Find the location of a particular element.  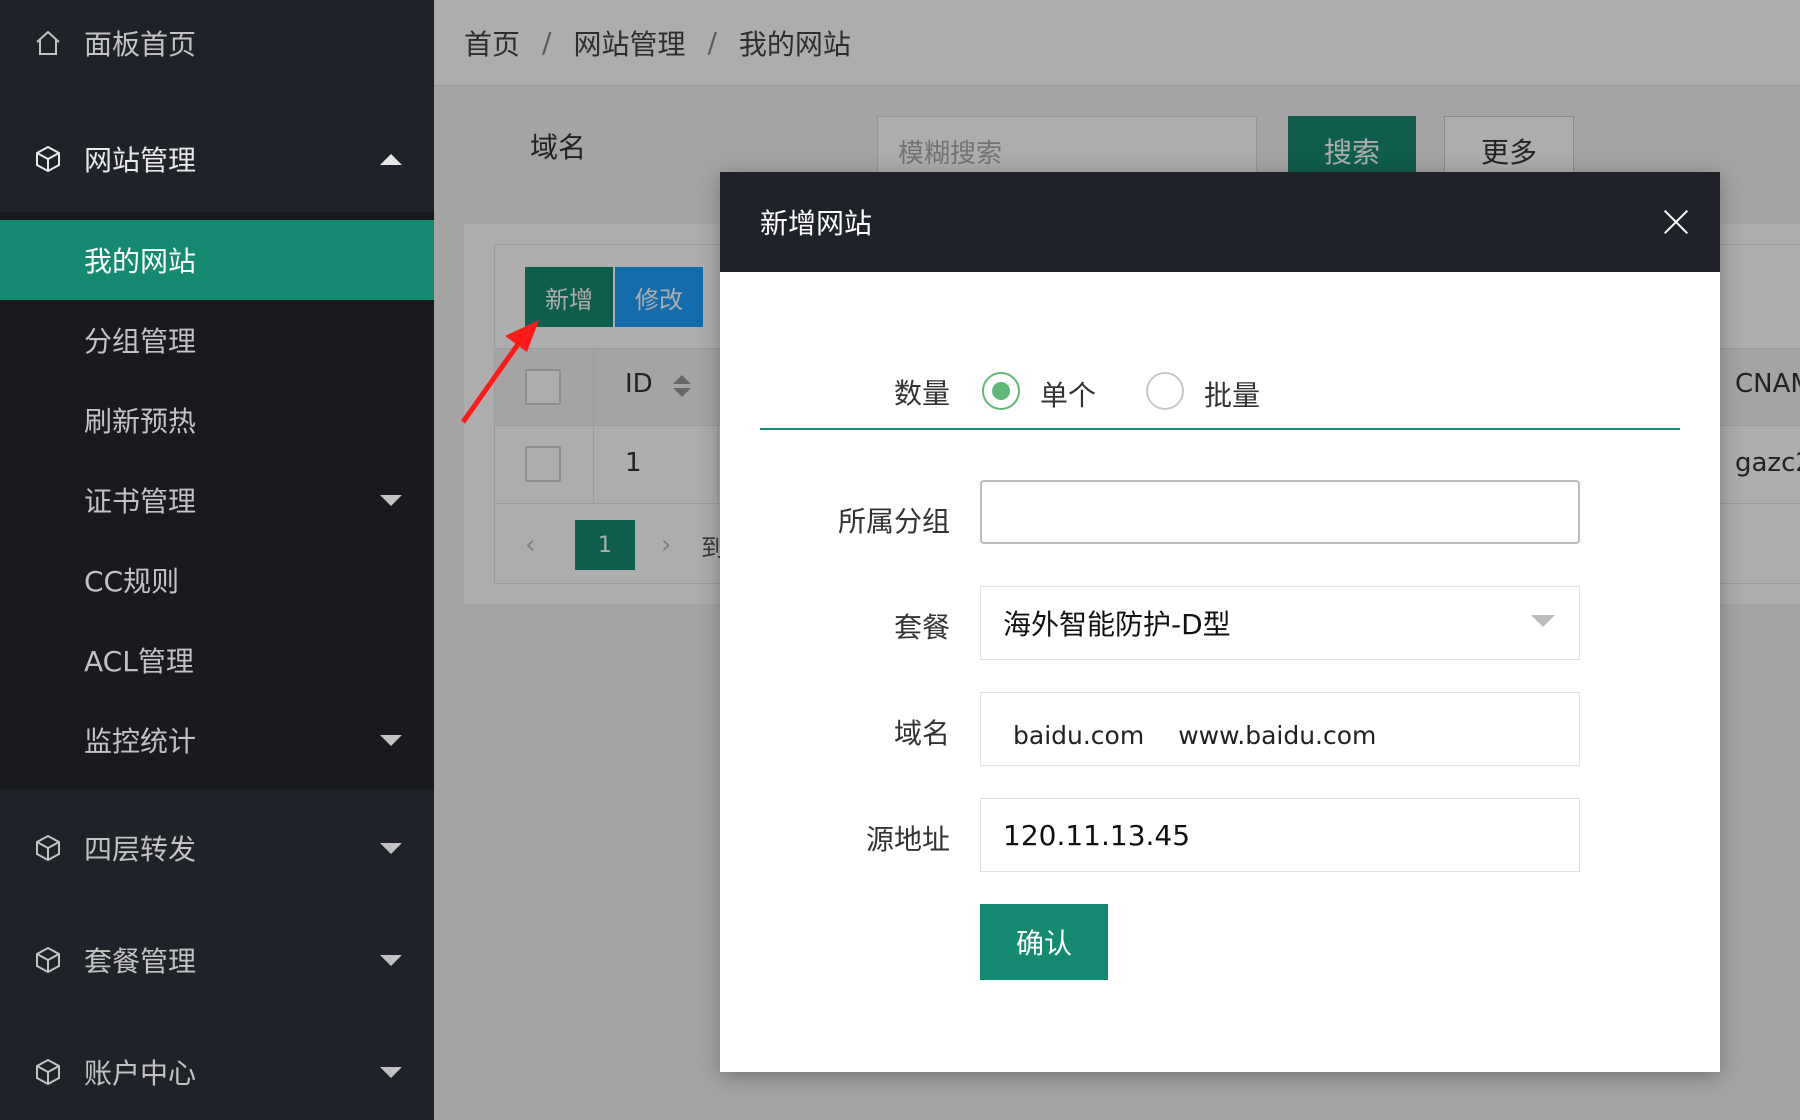

sidebar-item-cert-mgmt: 证书管理 is located at coordinates (217, 500).